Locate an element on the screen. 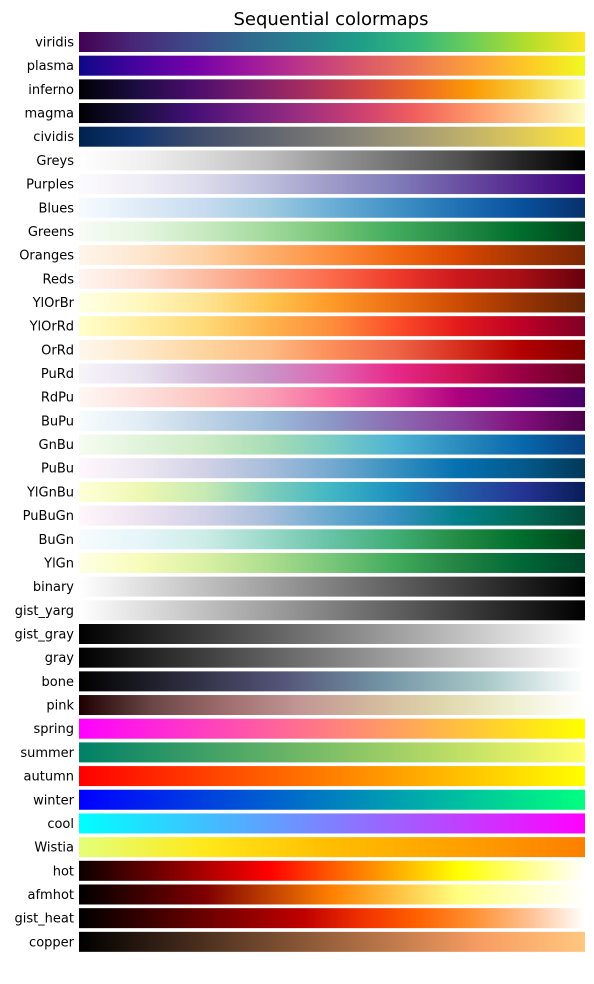  colormap-label: winter is located at coordinates (54, 800).